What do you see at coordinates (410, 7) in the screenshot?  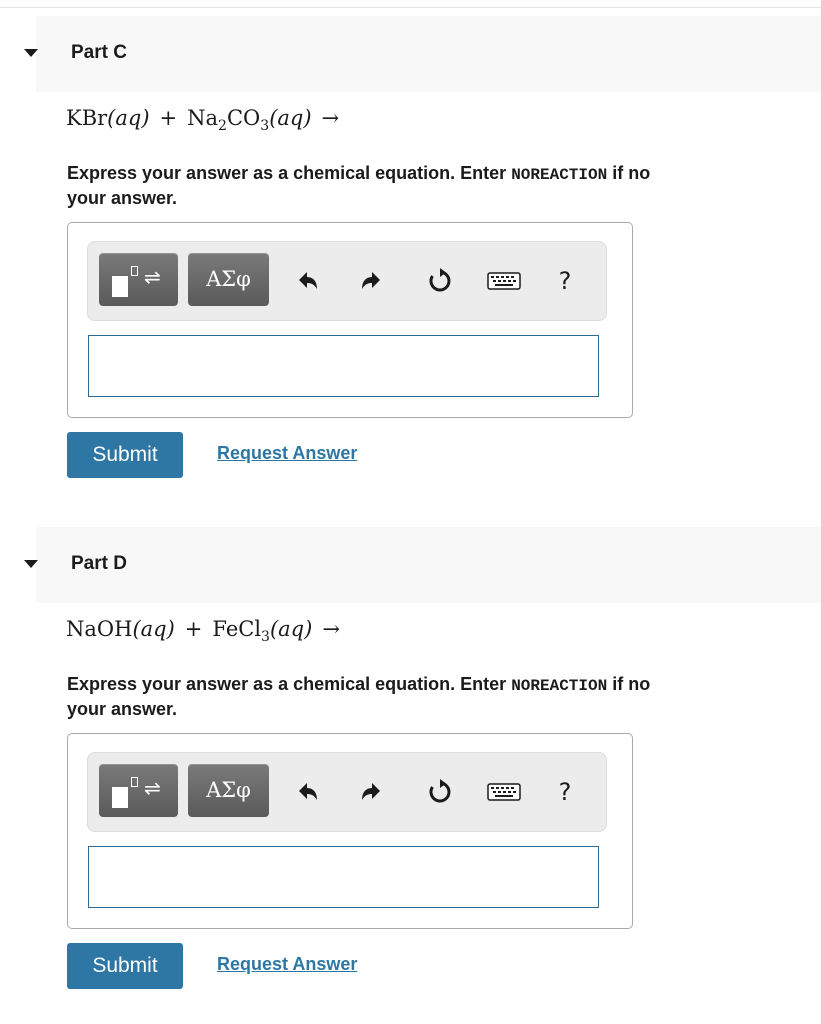 I see `top-divider` at bounding box center [410, 7].